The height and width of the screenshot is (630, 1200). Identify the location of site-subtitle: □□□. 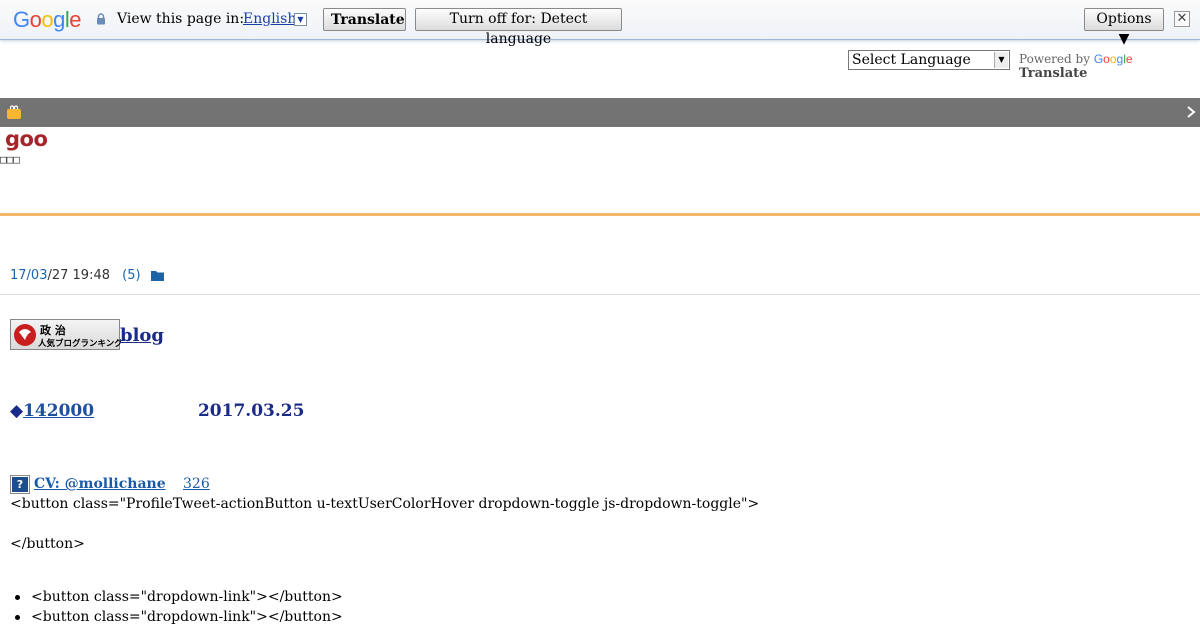
(10, 159).